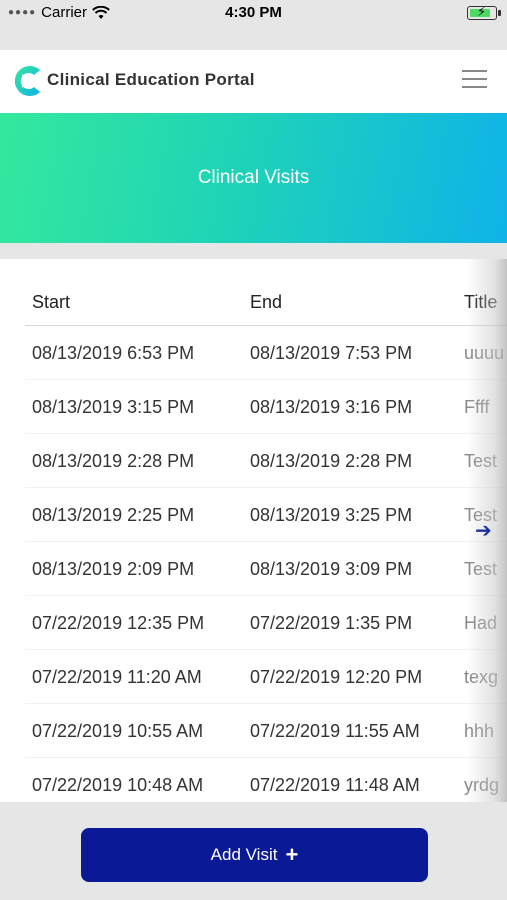 Image resolution: width=507 pixels, height=900 pixels. Describe the element at coordinates (335, 731) in the screenshot. I see `cell-end: 07/22/2019 11:55 AM` at that location.